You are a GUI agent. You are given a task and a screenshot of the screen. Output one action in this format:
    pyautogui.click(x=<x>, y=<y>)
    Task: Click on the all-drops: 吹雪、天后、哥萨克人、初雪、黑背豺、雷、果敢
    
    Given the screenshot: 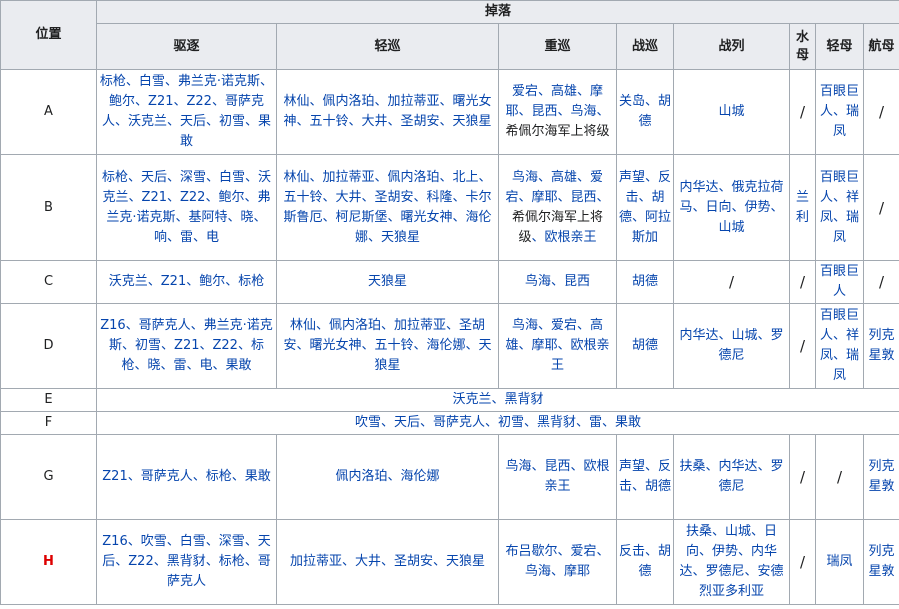 What is the action you would take?
    pyautogui.click(x=497, y=423)
    